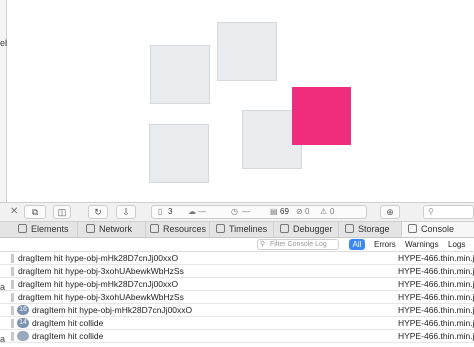  What do you see at coordinates (170, 211) in the screenshot?
I see `resource-count: 3` at bounding box center [170, 211].